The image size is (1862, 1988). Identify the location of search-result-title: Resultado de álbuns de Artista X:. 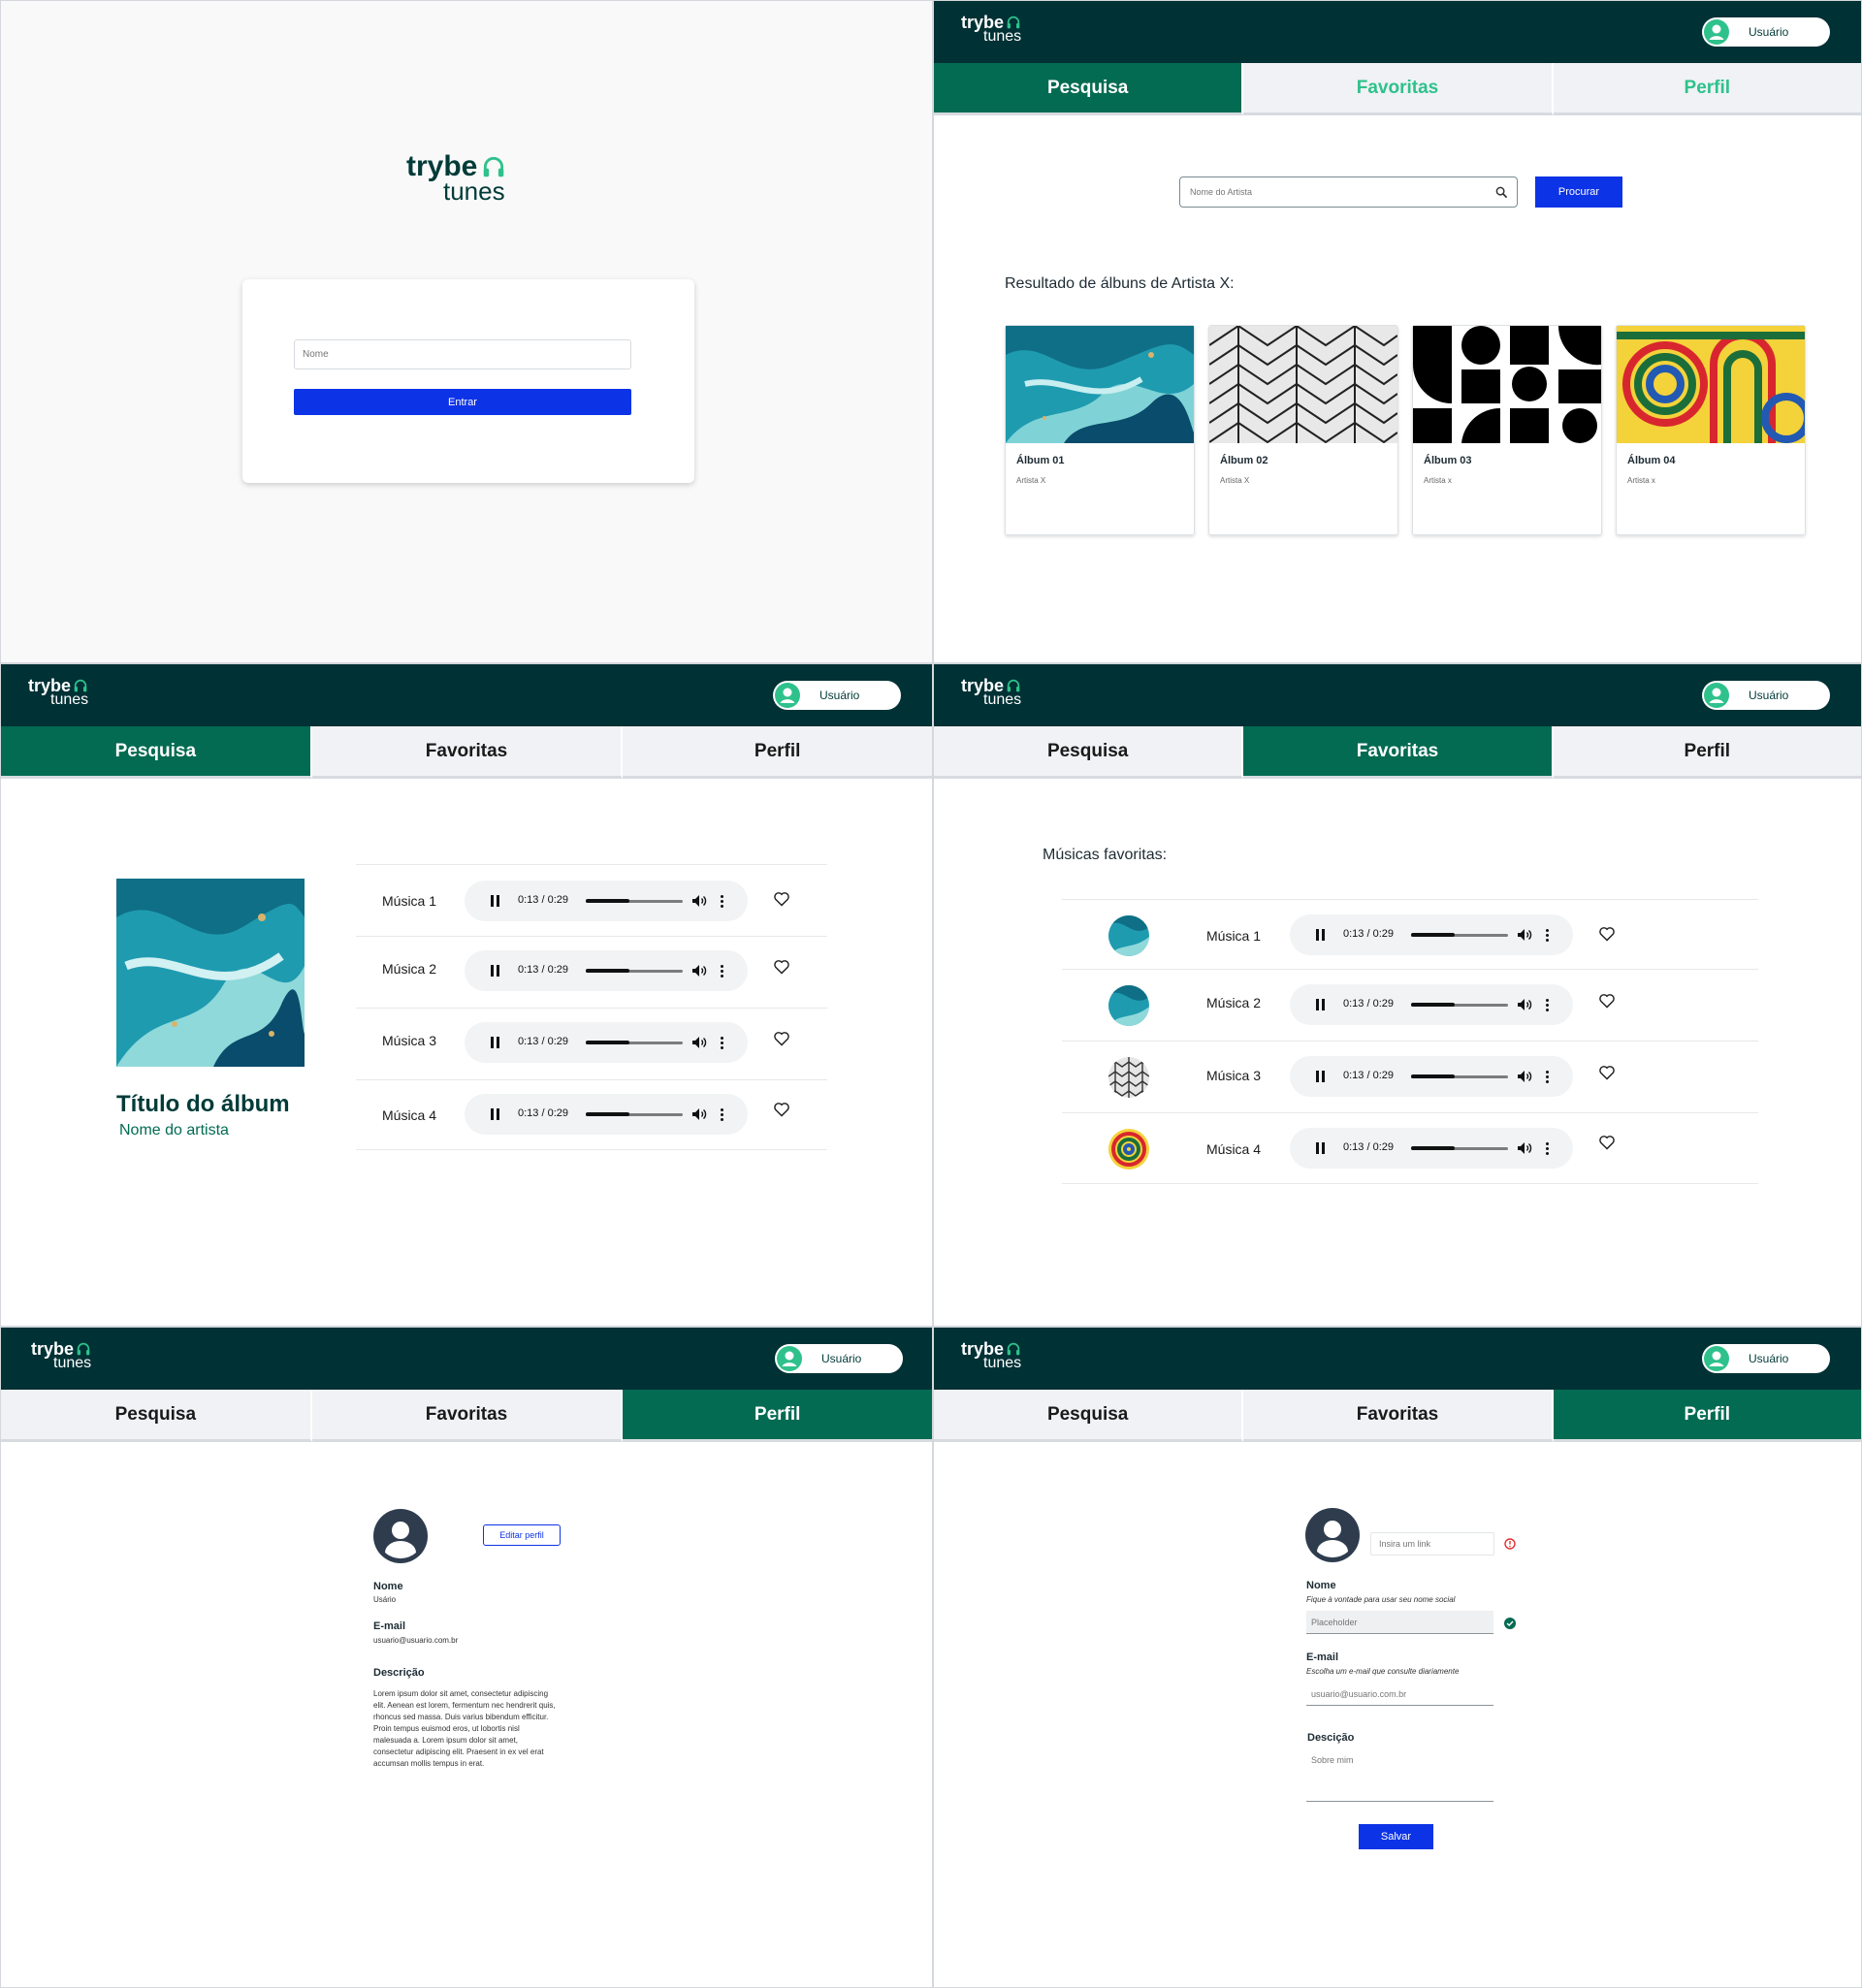
(1120, 283).